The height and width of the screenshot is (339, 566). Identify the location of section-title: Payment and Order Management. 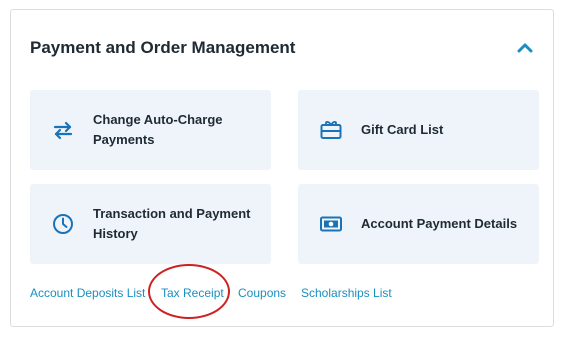
(163, 47).